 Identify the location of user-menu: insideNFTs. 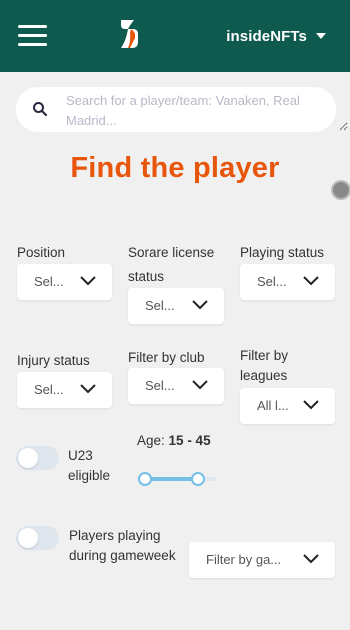
(276, 36).